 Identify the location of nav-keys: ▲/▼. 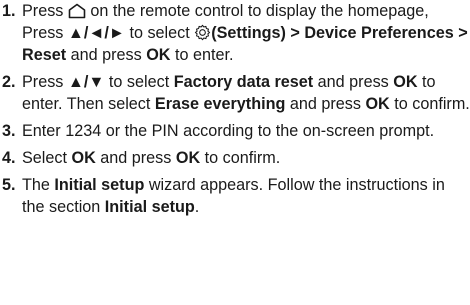
(86, 82).